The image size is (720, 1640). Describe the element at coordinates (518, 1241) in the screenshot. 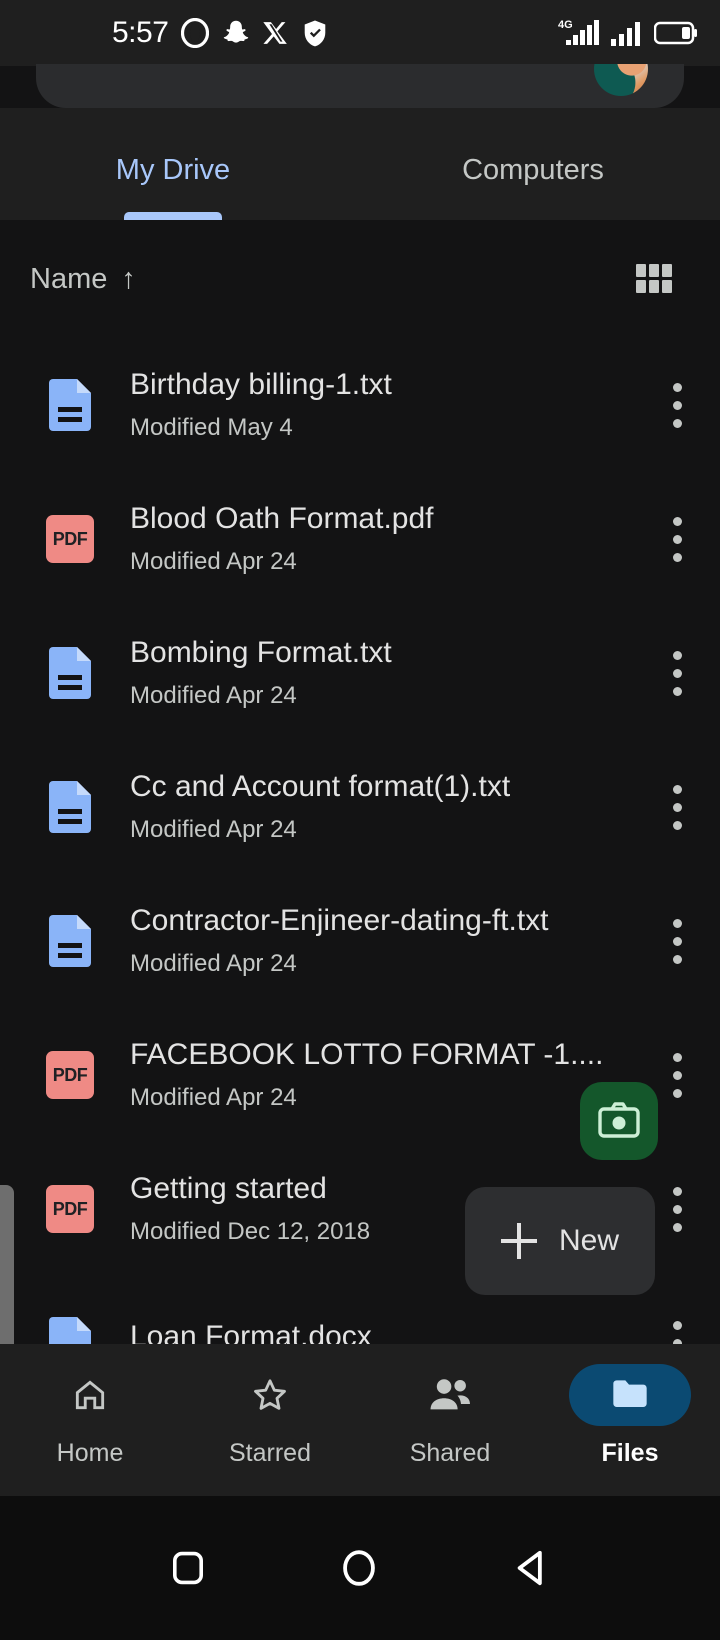

I see `plus-icon` at that location.